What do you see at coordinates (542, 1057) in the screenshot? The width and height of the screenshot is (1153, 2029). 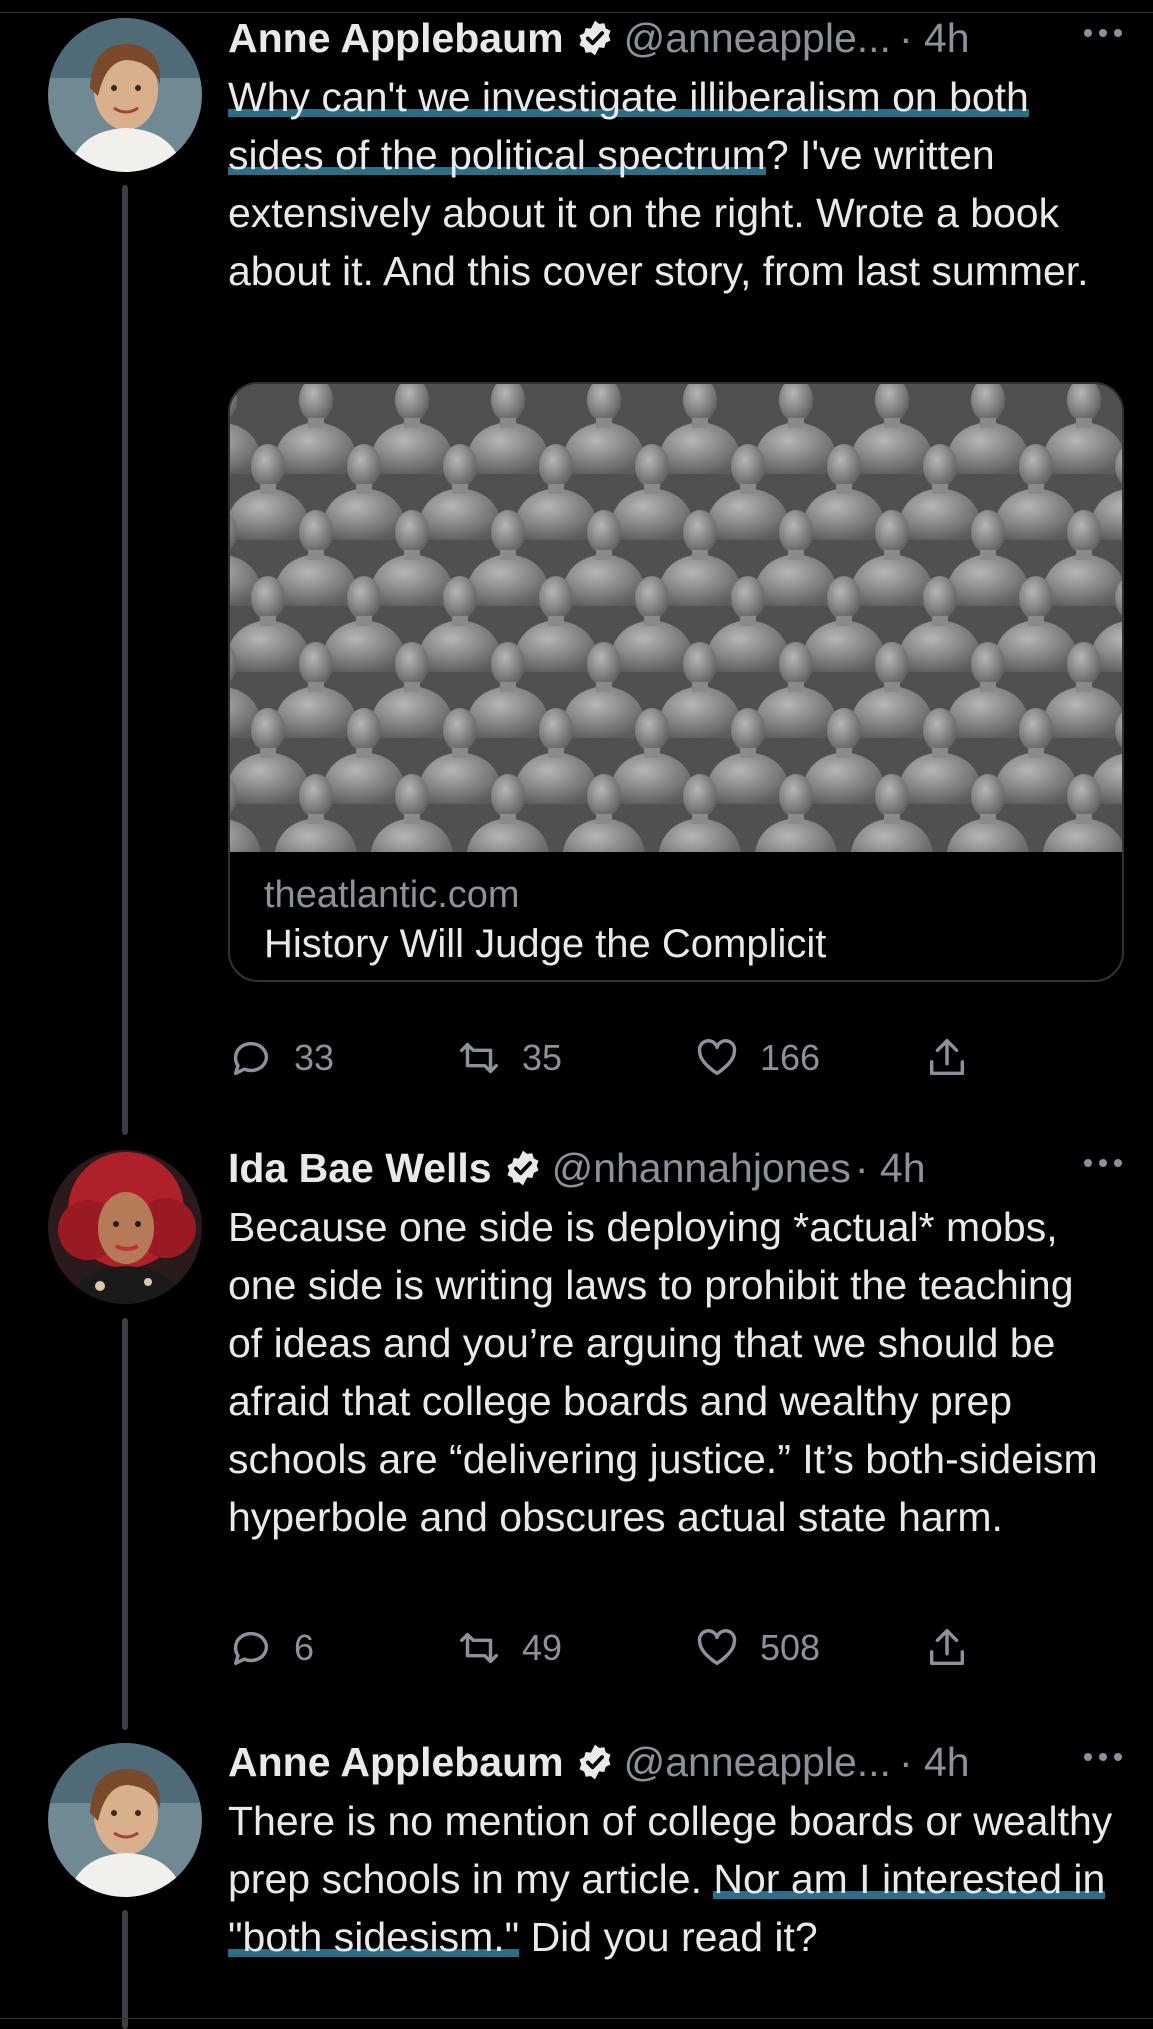 I see `retweet-count: 35` at bounding box center [542, 1057].